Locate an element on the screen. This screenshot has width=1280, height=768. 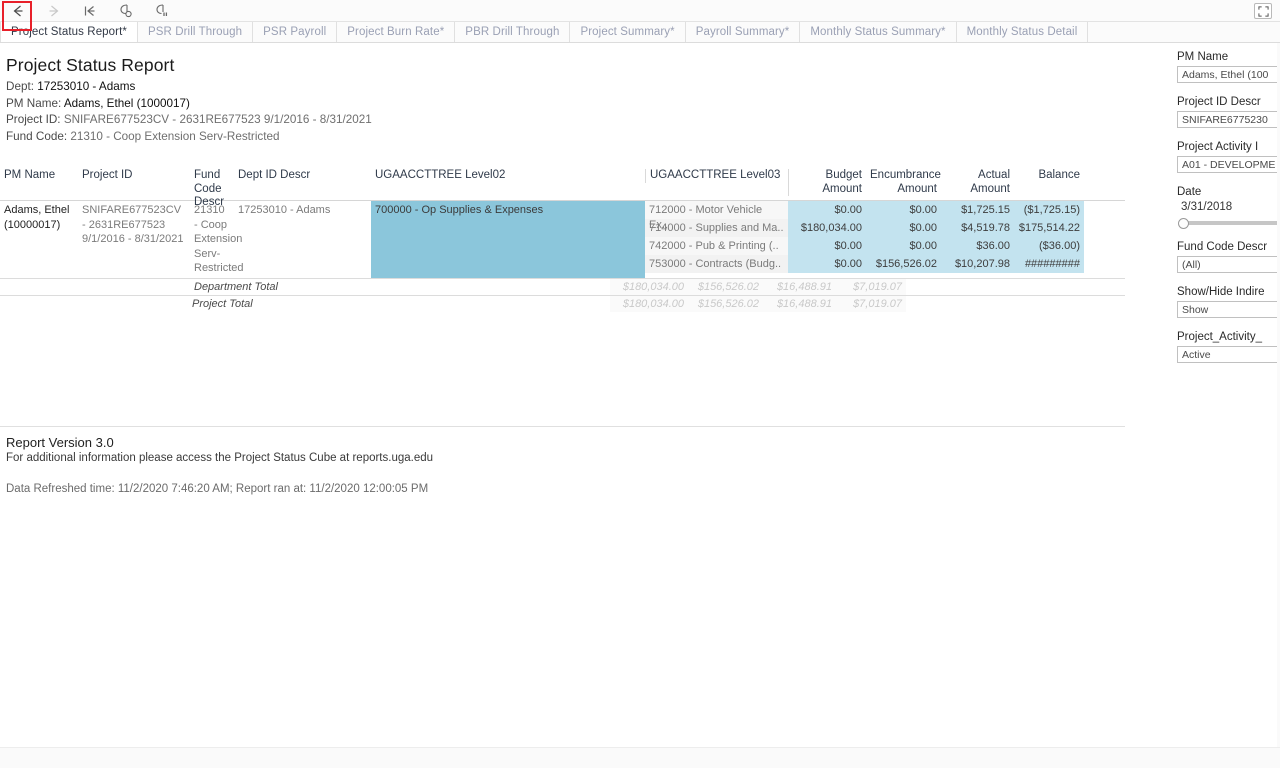
report-version: Report Version 3.0 is located at coordinates (60, 442).